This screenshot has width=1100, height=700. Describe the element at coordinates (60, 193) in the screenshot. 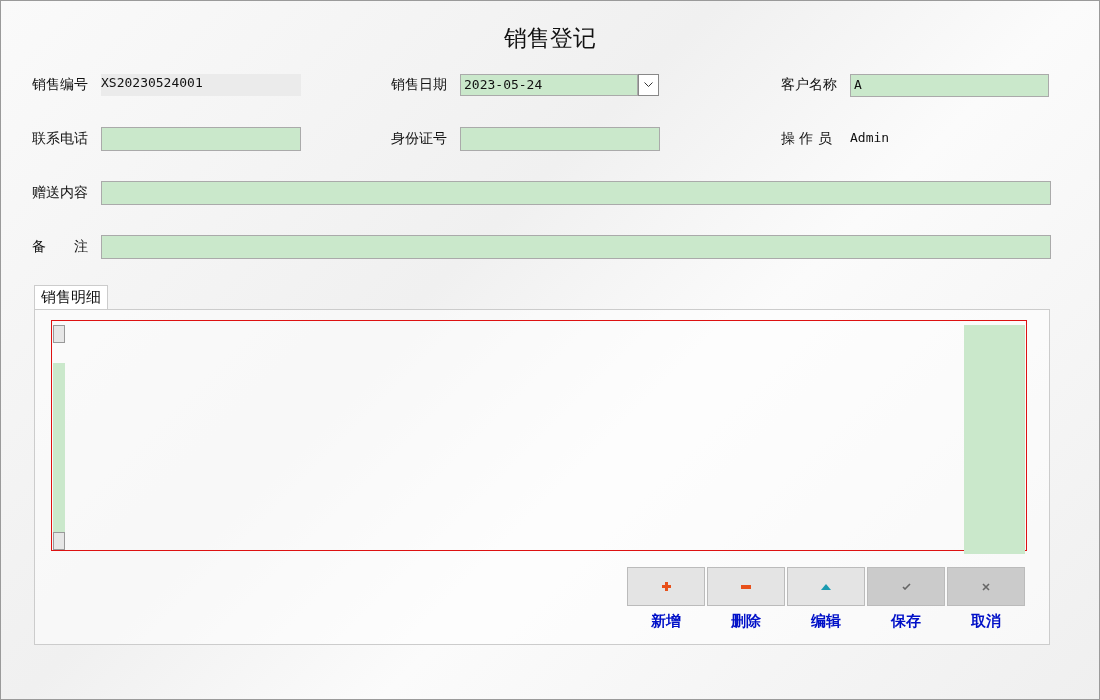

I see `field-label: 赠送内容` at that location.